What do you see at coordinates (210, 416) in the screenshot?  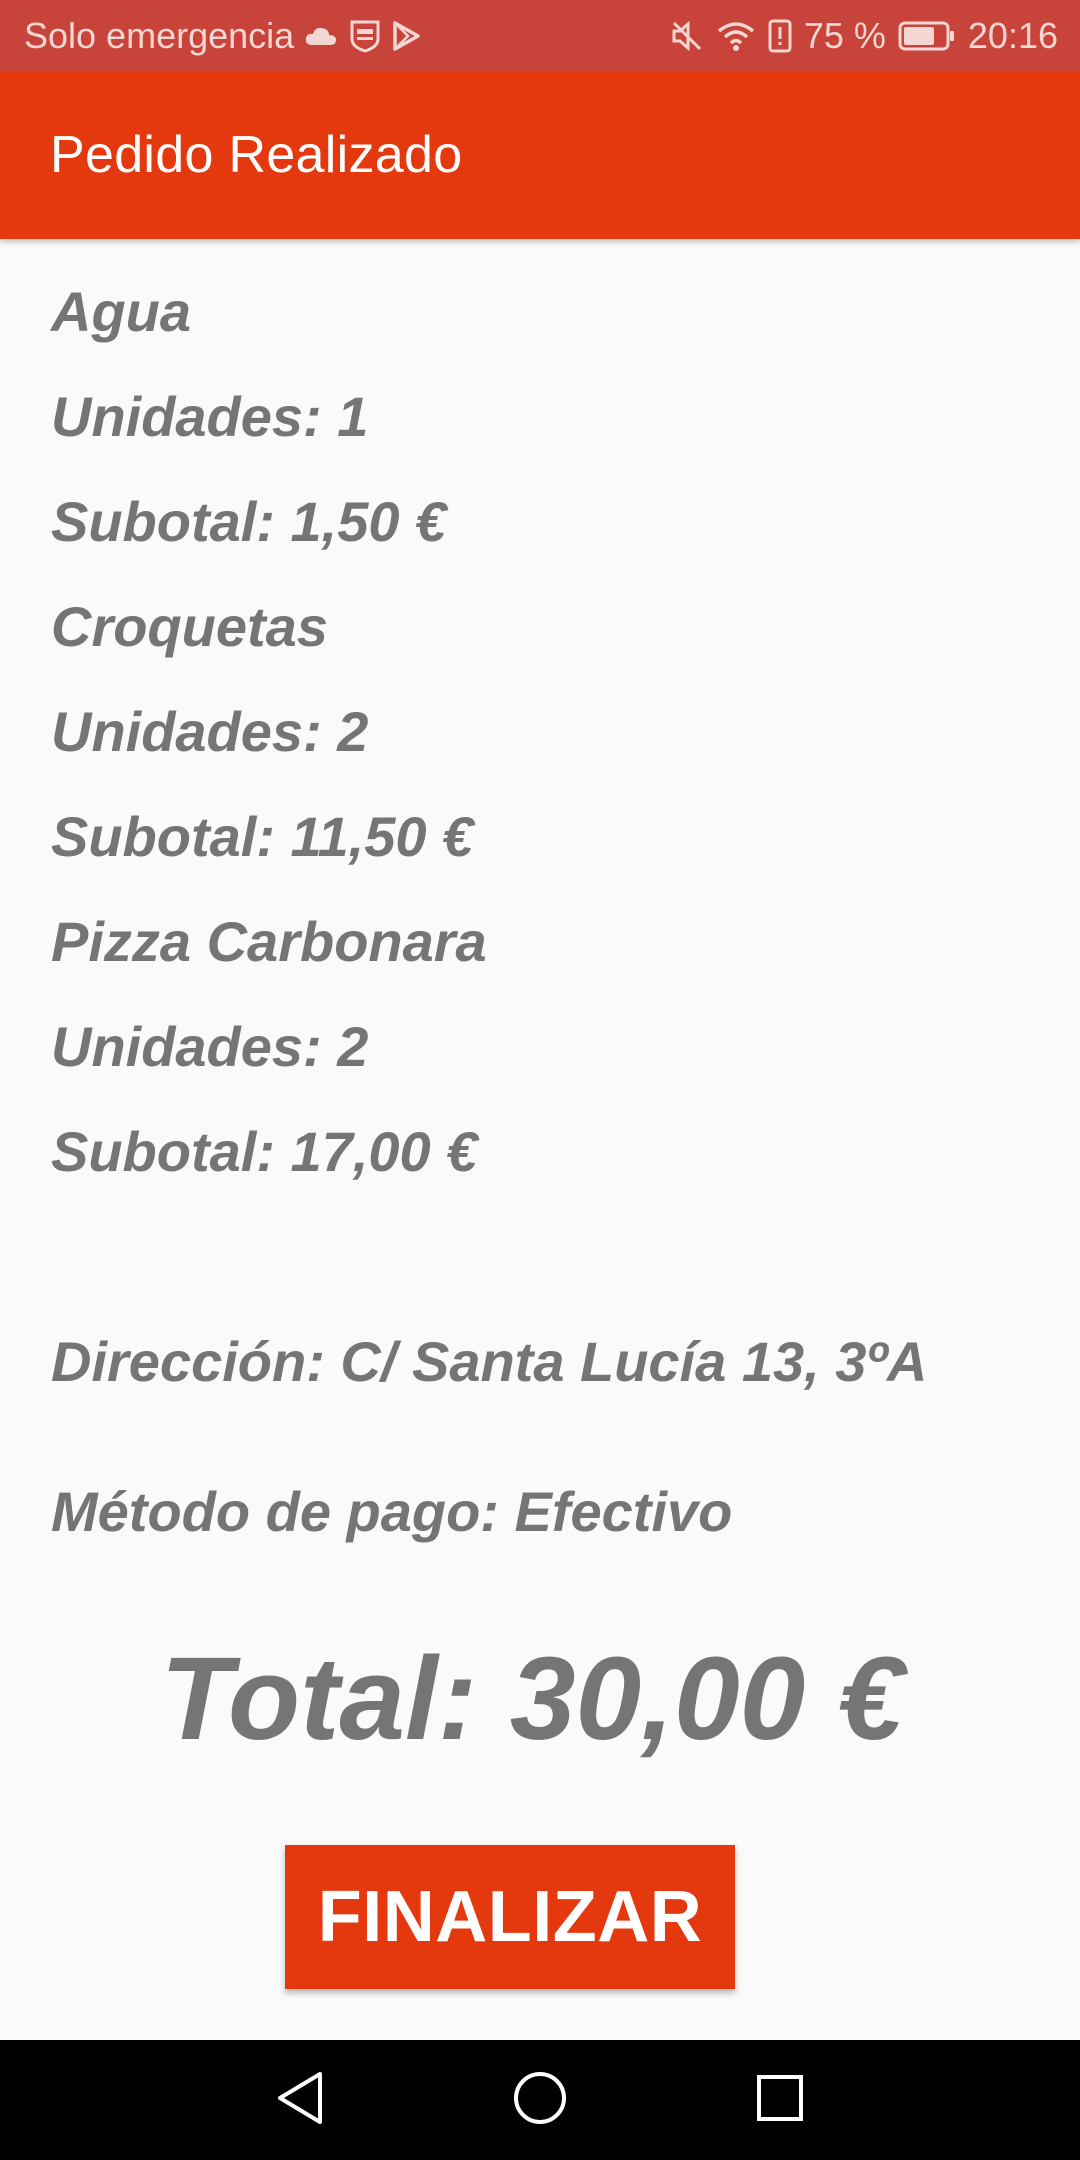 I see `item-units: Unidades: 1` at bounding box center [210, 416].